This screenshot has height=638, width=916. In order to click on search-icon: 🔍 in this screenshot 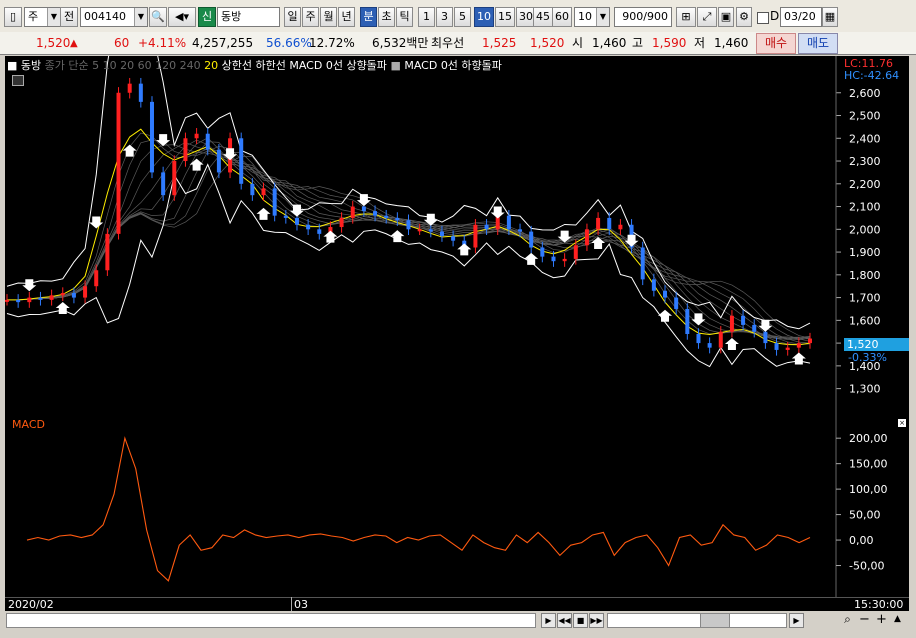, I will do `click(158, 17)`.